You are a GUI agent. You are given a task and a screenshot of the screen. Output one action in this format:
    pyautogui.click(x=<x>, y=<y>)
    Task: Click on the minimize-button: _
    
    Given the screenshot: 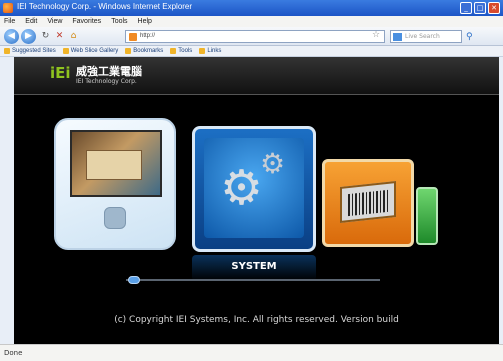 What is the action you would take?
    pyautogui.click(x=466, y=8)
    